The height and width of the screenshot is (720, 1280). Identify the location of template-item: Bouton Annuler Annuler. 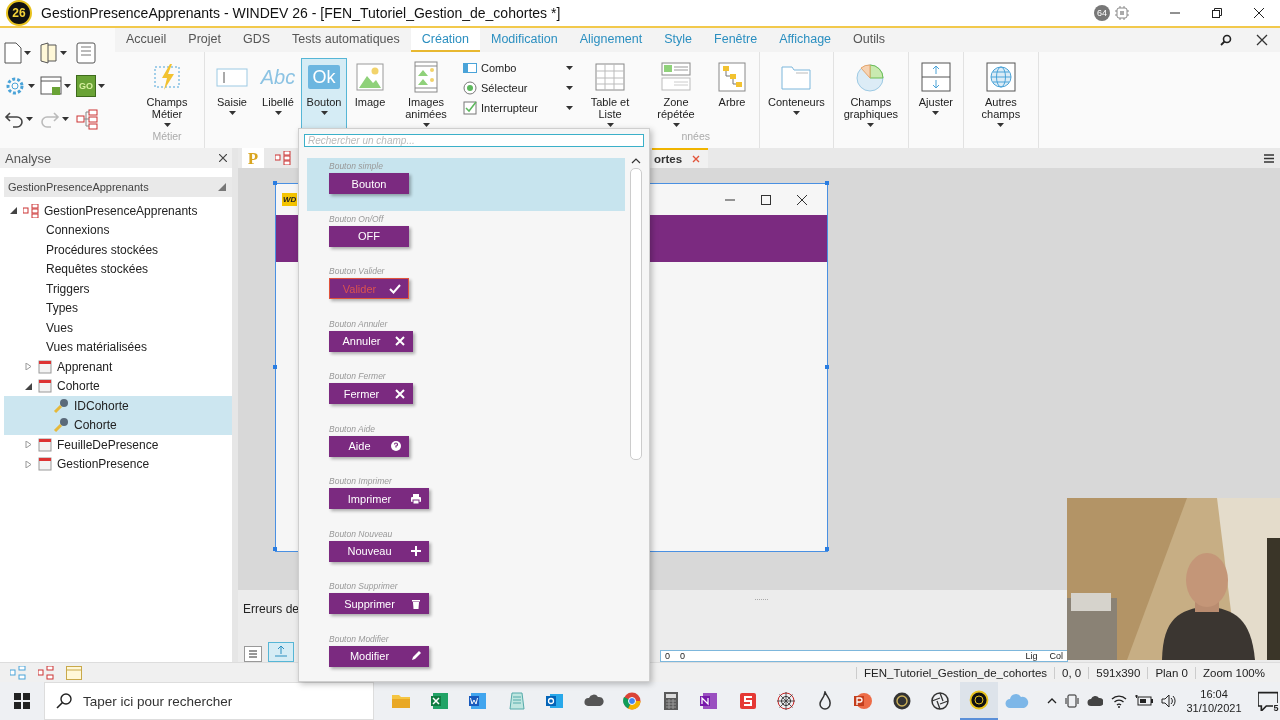
(466, 341).